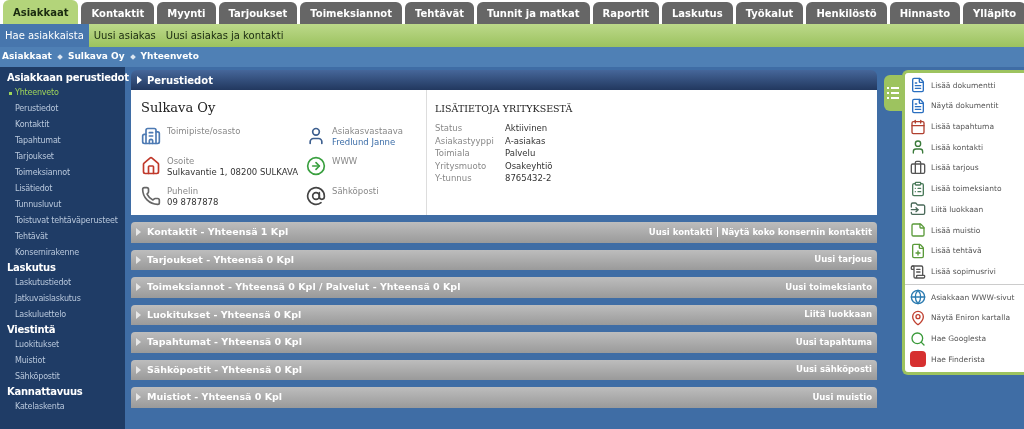 The image size is (1024, 429). I want to click on nav-tab: Raportit, so click(625, 13).